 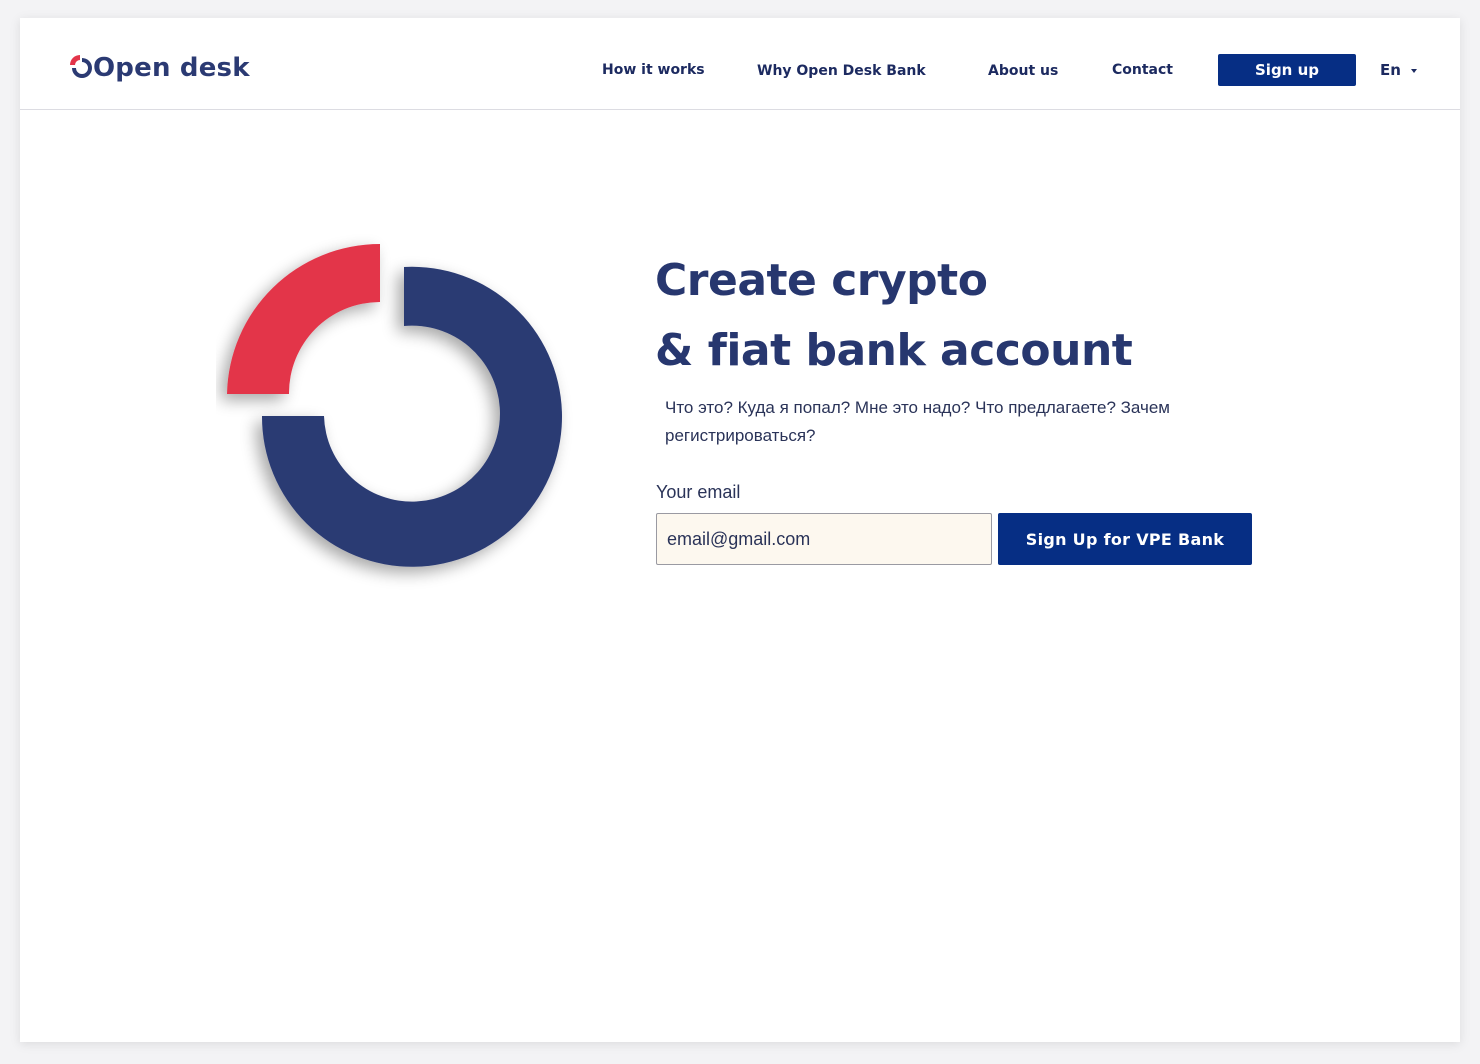 What do you see at coordinates (171, 68) in the screenshot?
I see `logo-text: Open desk` at bounding box center [171, 68].